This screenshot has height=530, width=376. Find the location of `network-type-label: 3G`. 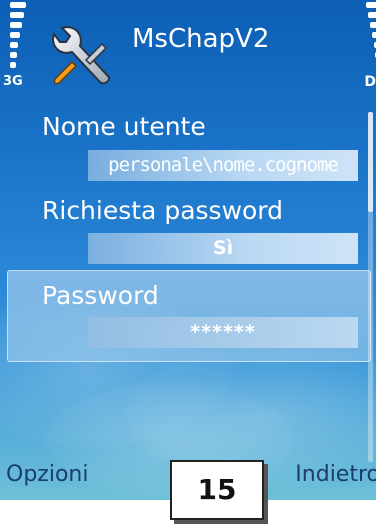

network-type-label: 3G is located at coordinates (13, 81).